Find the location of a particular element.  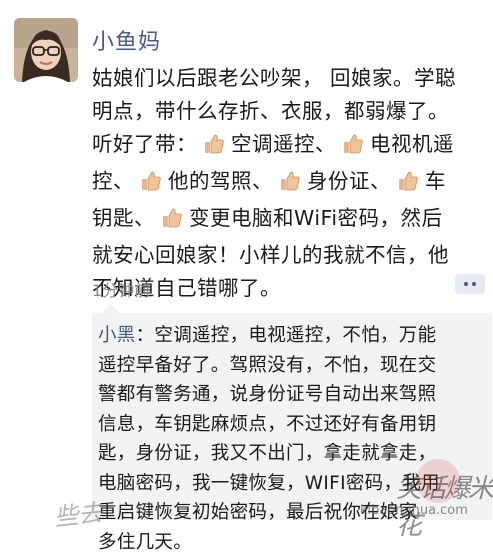

username: 小鱼妈 is located at coordinates (126, 40).